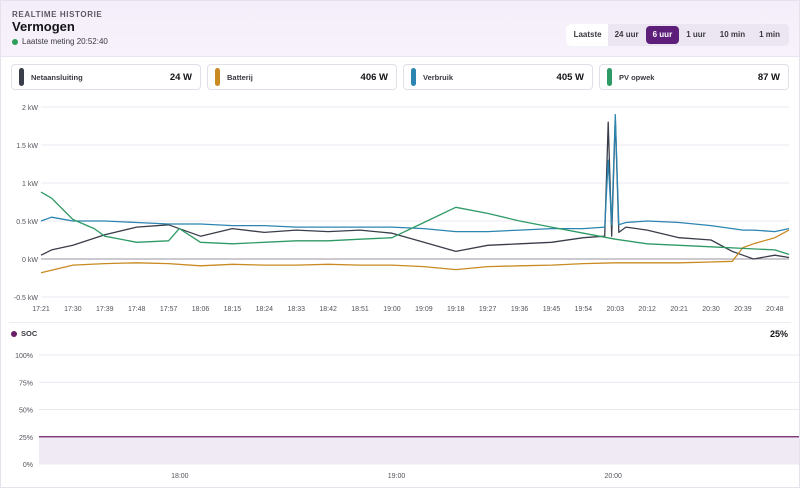 Image resolution: width=800 pixels, height=488 pixels. I want to click on y-tick-label: -0.5 kW, so click(26, 298).